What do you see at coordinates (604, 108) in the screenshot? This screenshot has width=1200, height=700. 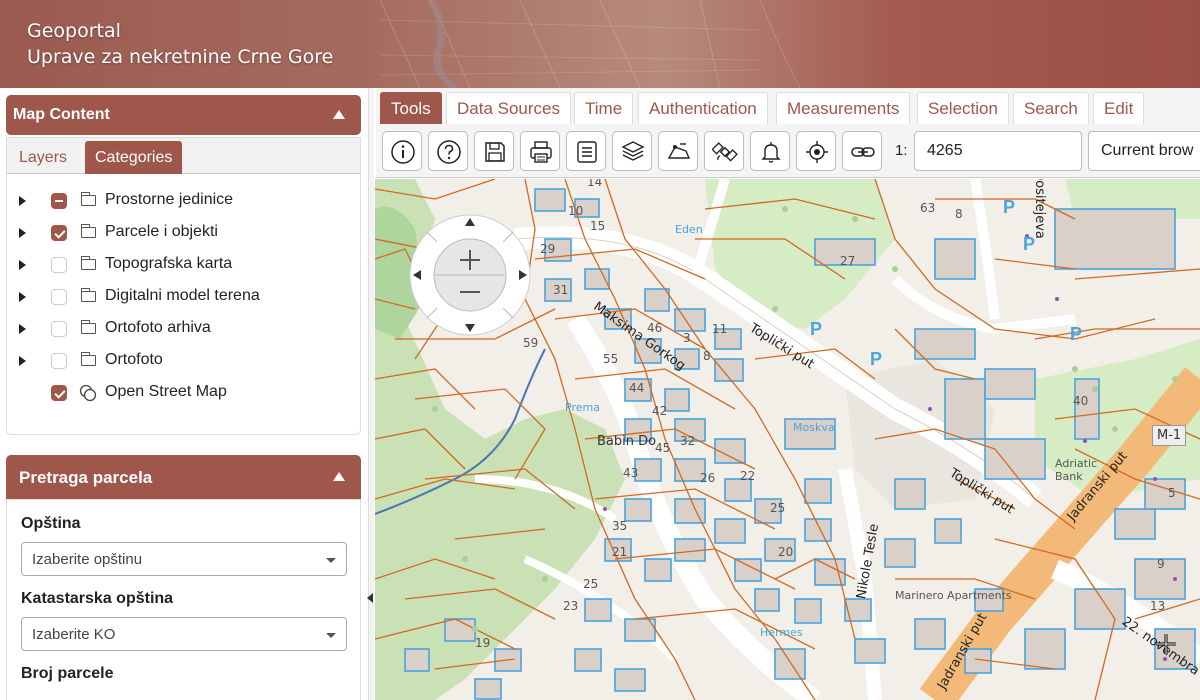 I see `tab-time: Time` at bounding box center [604, 108].